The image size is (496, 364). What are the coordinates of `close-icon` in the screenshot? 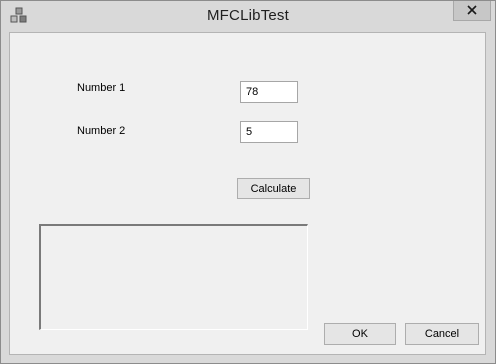 It's located at (472, 11).